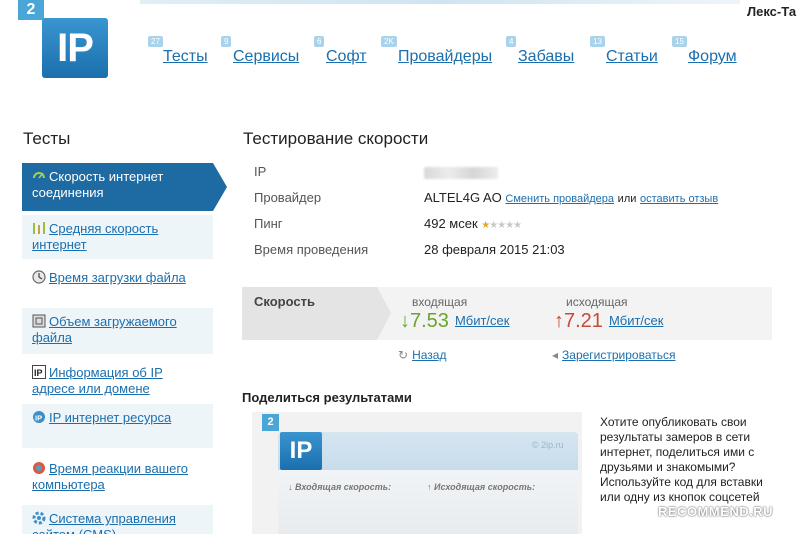 Image resolution: width=805 pixels, height=534 pixels. I want to click on sidebar-item-ip-resource: IP IP интернет ресурса, so click(117, 426).